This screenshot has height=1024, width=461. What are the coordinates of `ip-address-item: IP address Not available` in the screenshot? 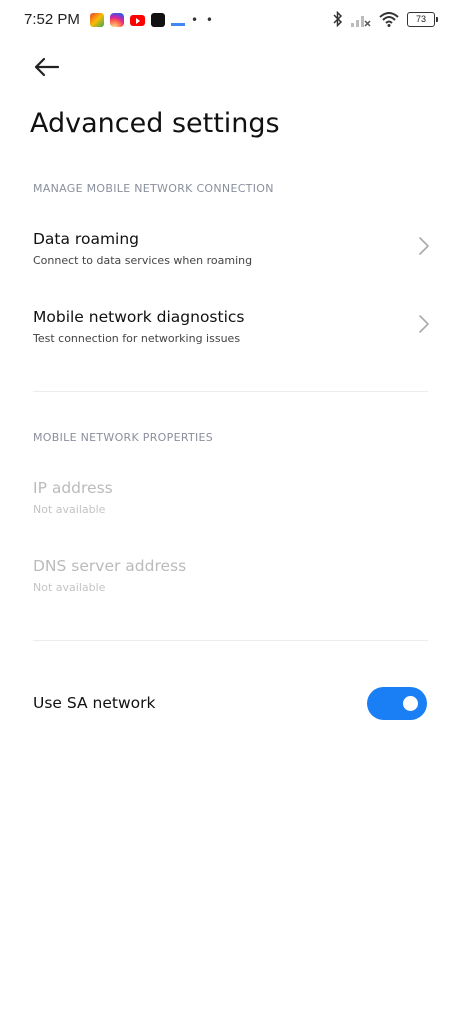 It's located at (233, 510).